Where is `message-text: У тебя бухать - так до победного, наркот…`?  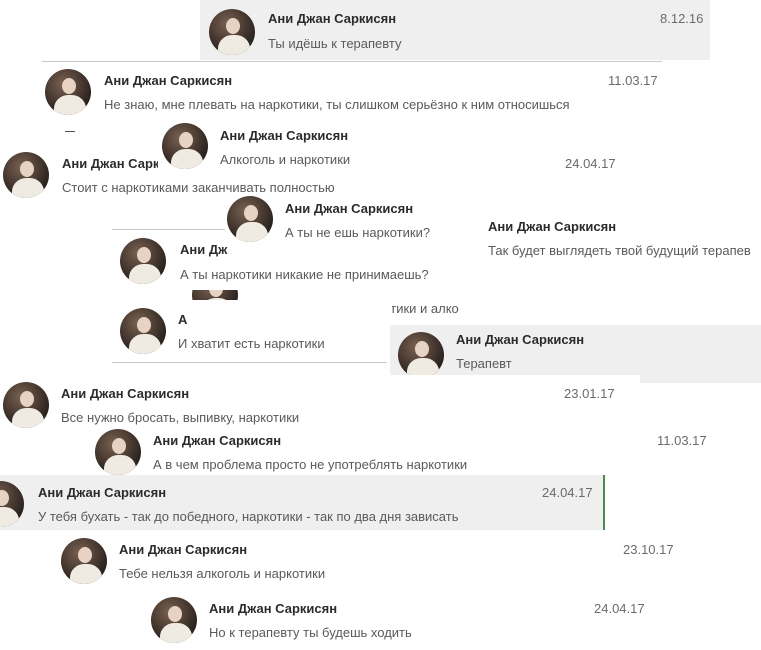 message-text: У тебя бухать - так до победного, наркот… is located at coordinates (248, 516).